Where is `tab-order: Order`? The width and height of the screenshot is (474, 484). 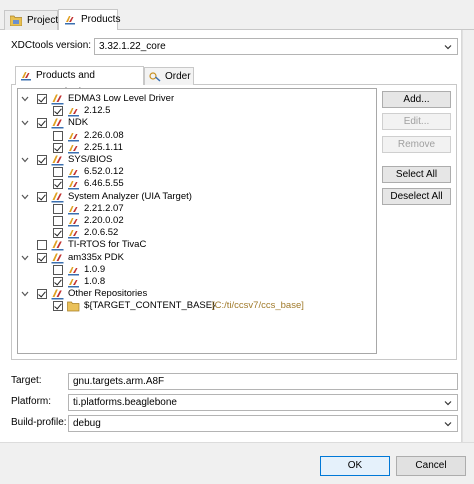
tab-order: Order is located at coordinates (169, 76).